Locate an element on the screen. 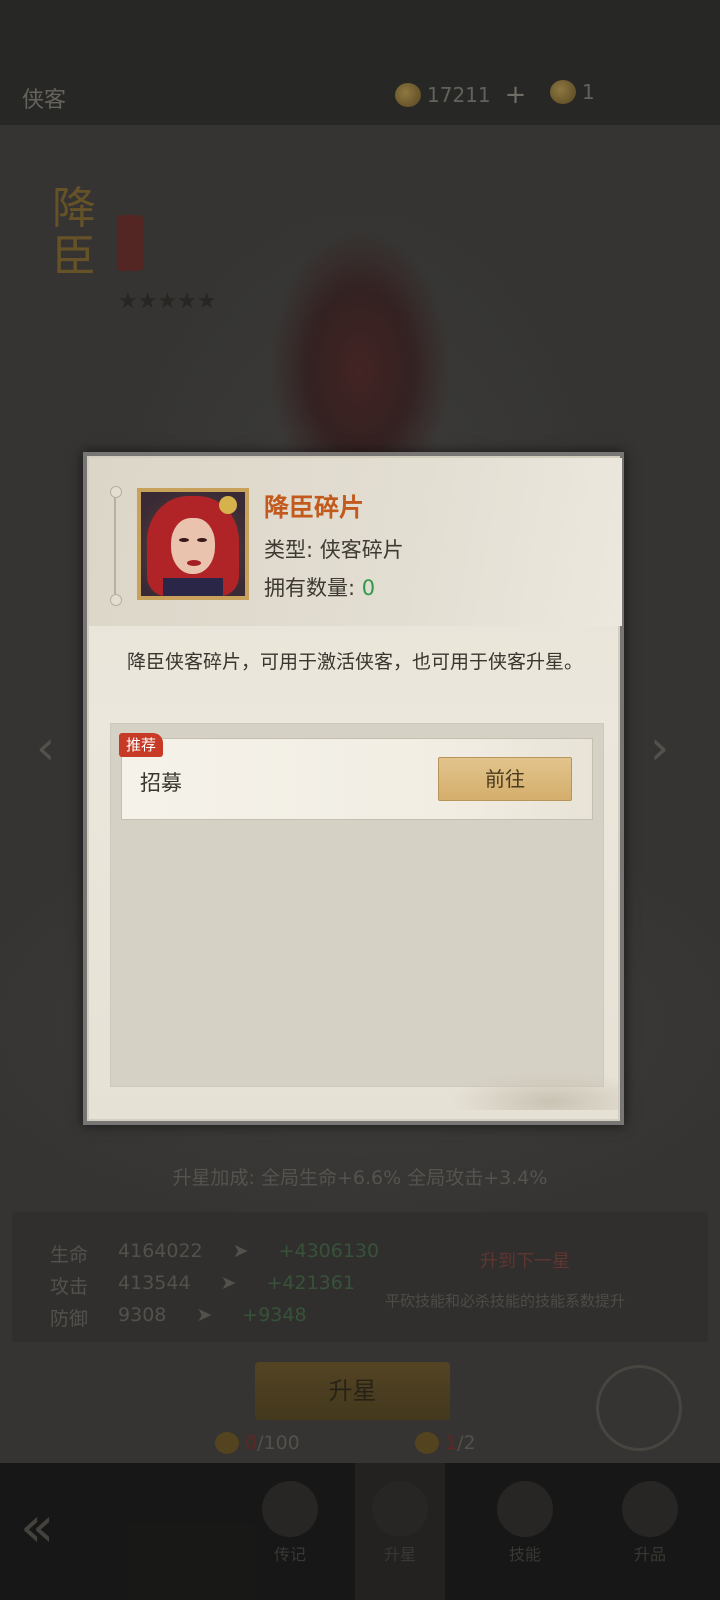  source-row: 推荐 招募 前往 is located at coordinates (356, 776).